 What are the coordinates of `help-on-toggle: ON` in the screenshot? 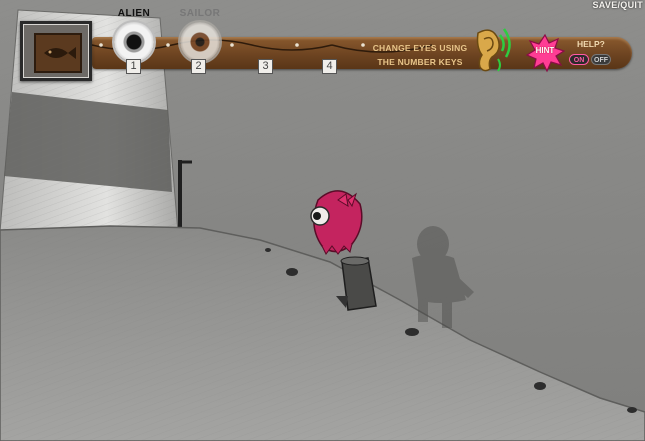 It's located at (579, 59).